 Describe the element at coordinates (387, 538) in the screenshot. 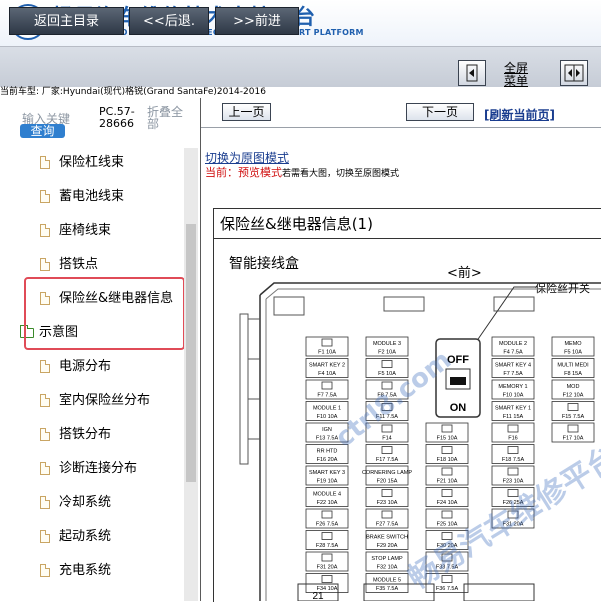

I see `fuse-label: BRAKE SWITCH` at that location.